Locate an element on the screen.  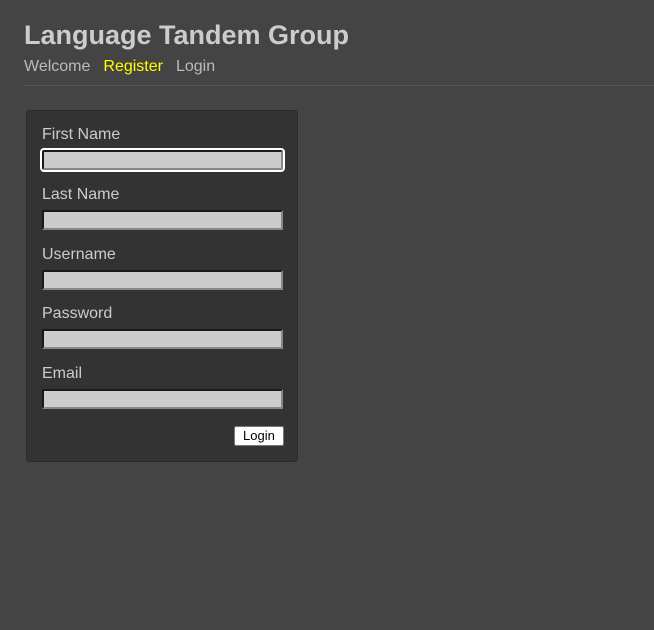
password-field is located at coordinates (162, 339).